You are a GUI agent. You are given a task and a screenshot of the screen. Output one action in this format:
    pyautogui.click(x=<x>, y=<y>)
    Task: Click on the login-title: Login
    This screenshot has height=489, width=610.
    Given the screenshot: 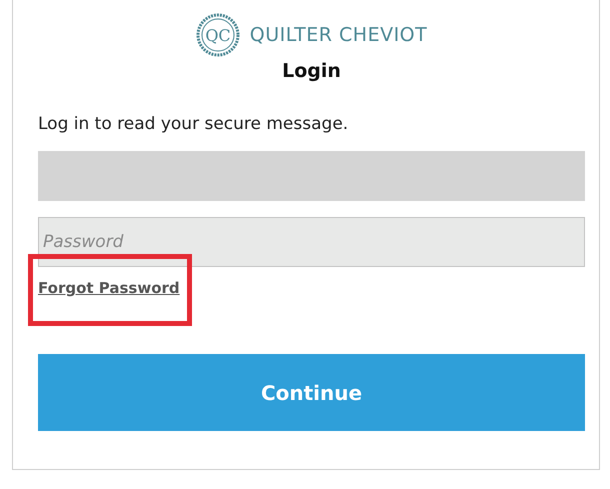 What is the action you would take?
    pyautogui.click(x=311, y=71)
    